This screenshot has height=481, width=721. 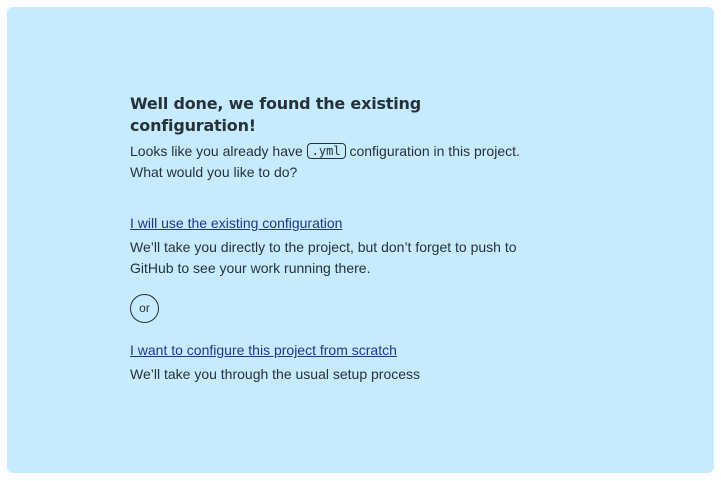 What do you see at coordinates (216, 151) in the screenshot?
I see `intro-before-code: Looks like you already have` at bounding box center [216, 151].